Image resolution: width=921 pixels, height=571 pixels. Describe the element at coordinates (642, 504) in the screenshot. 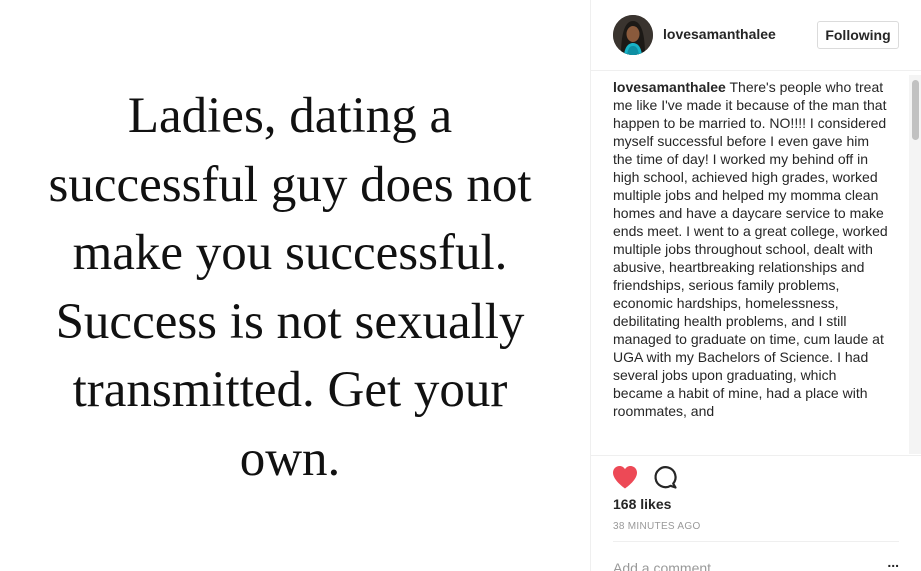

I see `likes-count: 168 likes` at that location.